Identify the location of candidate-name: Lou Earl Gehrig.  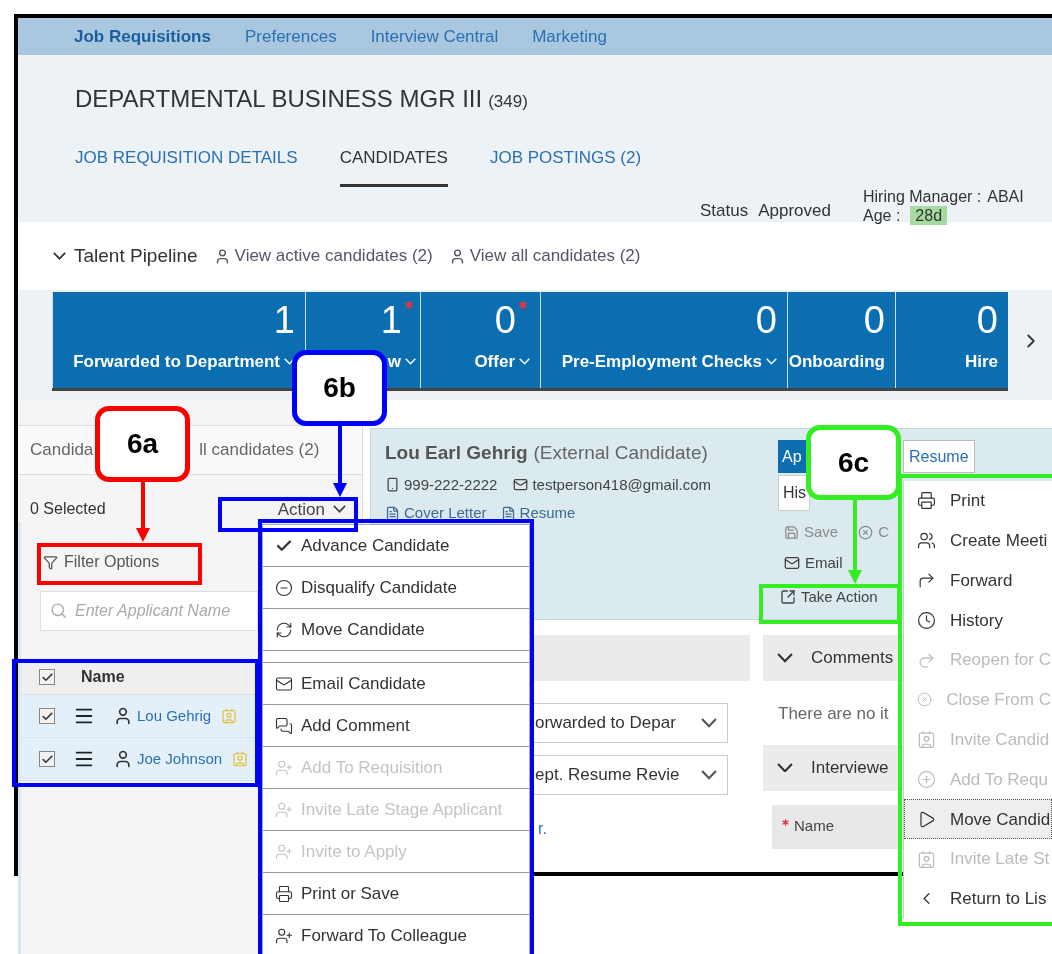
(456, 453).